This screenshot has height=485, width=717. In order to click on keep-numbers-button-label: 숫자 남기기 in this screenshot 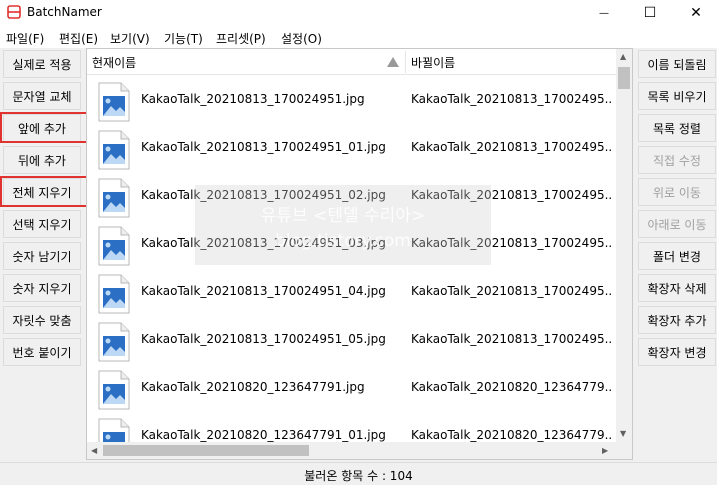, I will do `click(42, 256)`.